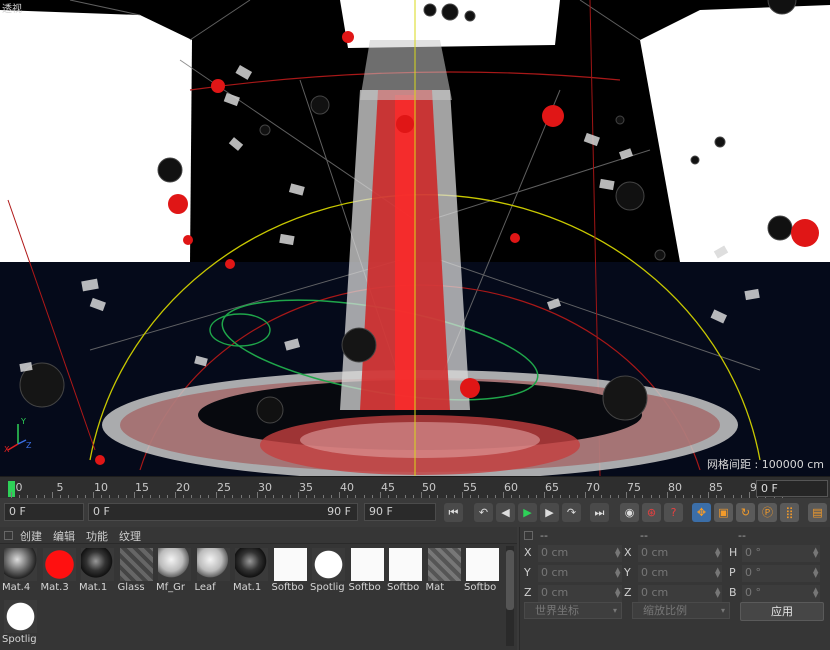 The width and height of the screenshot is (830, 650). I want to click on axis-x-label: X, so click(7, 449).